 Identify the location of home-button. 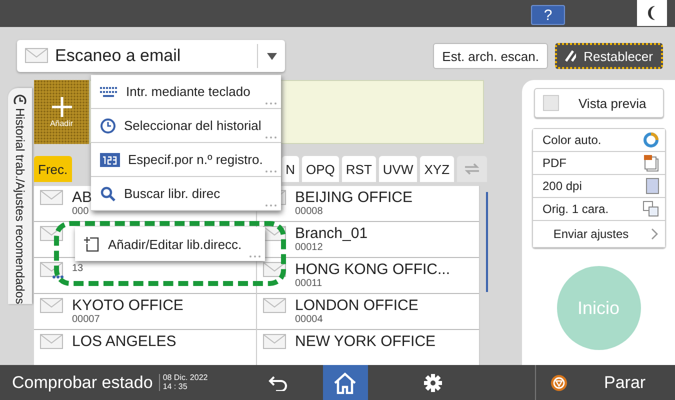
(345, 382).